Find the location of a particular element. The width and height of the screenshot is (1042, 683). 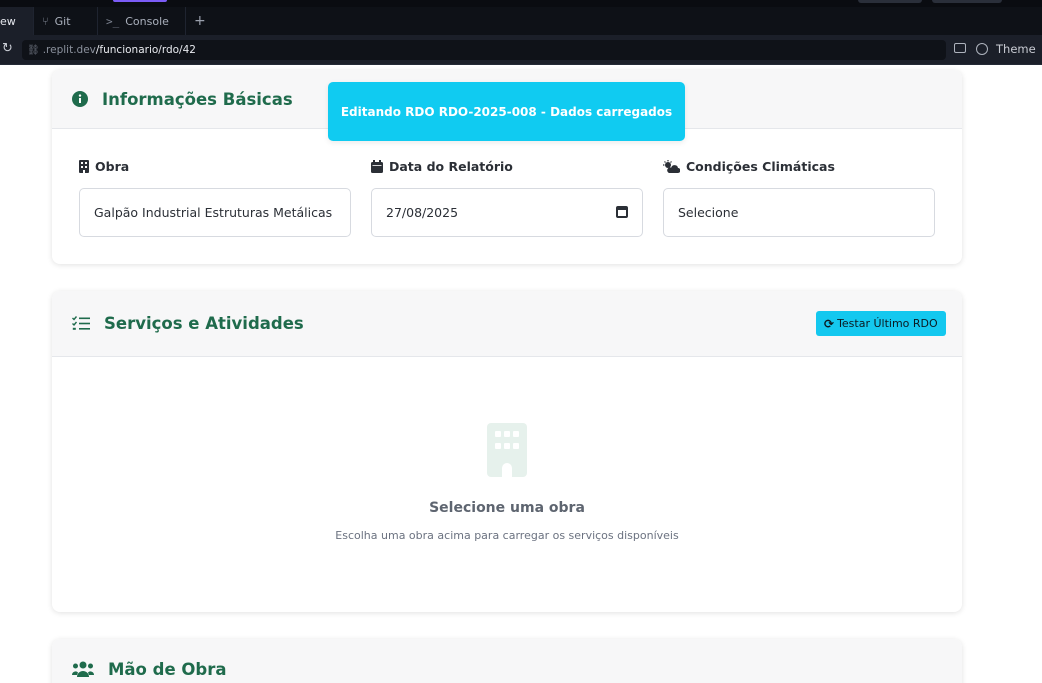

new-tab-button: + is located at coordinates (198, 21).